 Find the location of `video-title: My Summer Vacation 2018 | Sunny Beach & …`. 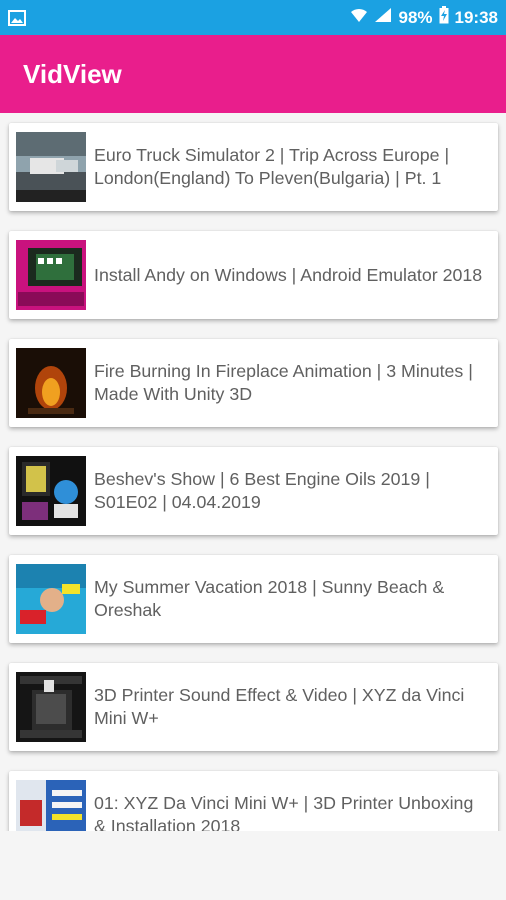

video-title: My Summer Vacation 2018 | Sunny Beach & … is located at coordinates (269, 598).